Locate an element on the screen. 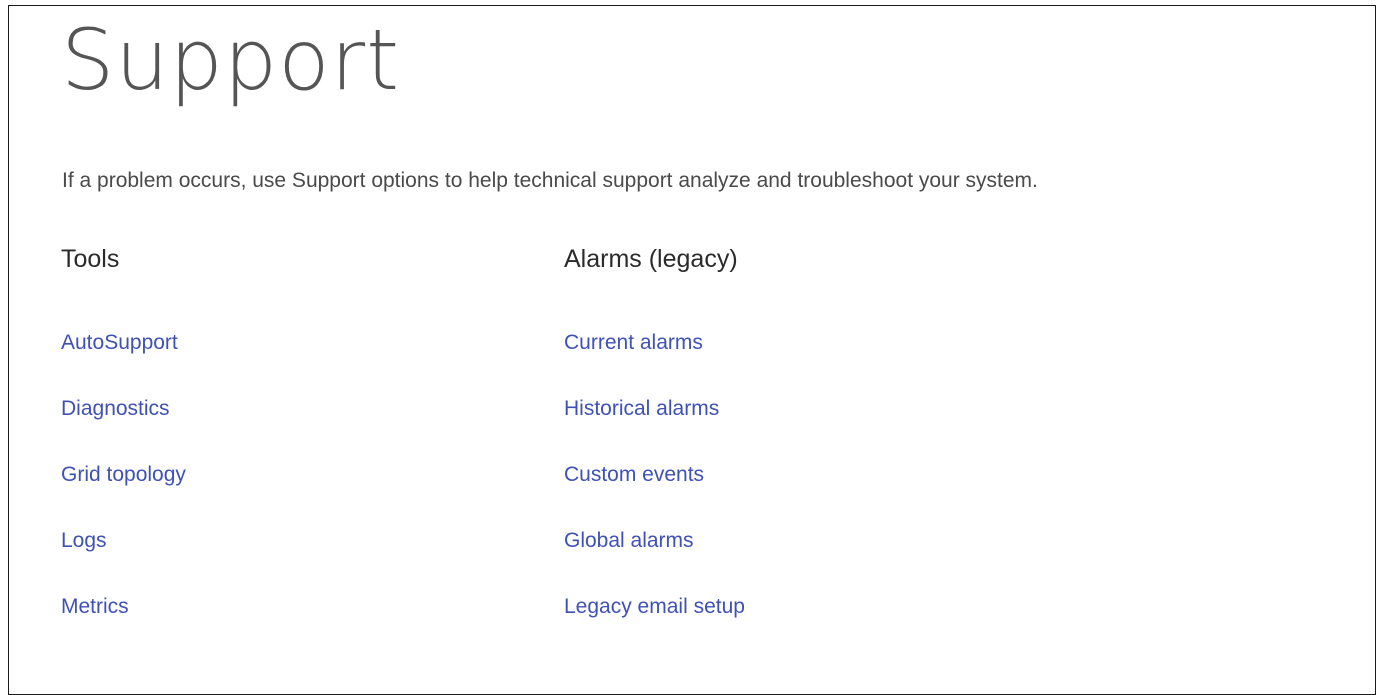 The height and width of the screenshot is (695, 1384). legacy-email-setup-link: Legacy email setup is located at coordinates (654, 607).